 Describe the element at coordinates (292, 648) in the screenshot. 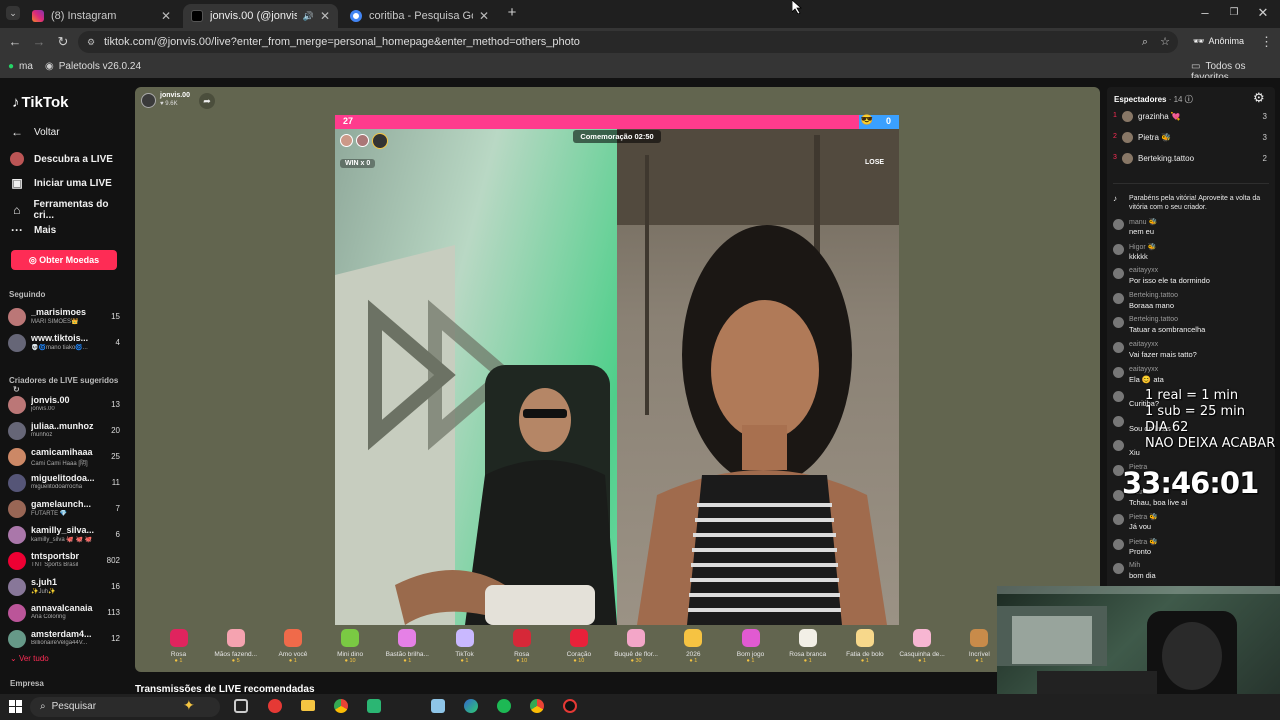

I see `gift-item: Amo você ● 1` at that location.